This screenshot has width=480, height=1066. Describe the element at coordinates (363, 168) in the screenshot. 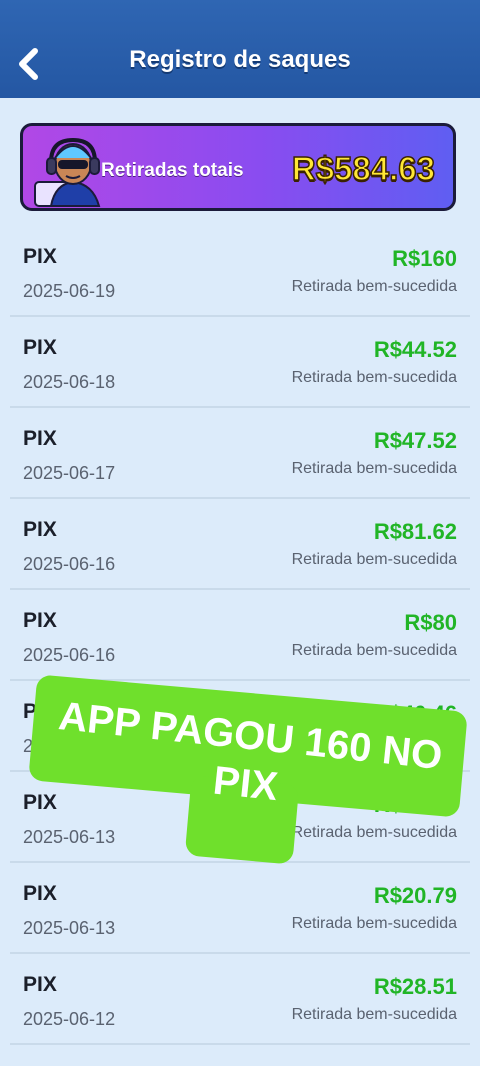

I see `total-amount: R$584.63` at that location.